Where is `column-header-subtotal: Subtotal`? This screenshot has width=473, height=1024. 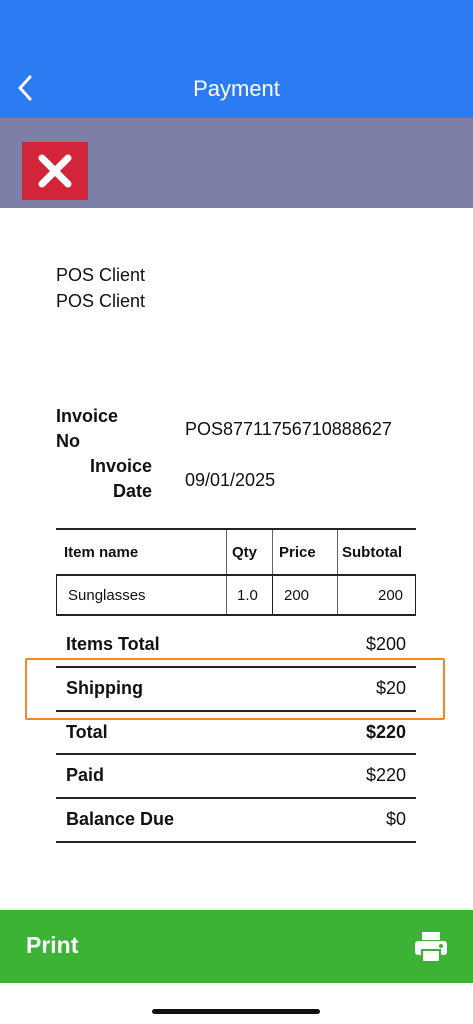 column-header-subtotal: Subtotal is located at coordinates (372, 552).